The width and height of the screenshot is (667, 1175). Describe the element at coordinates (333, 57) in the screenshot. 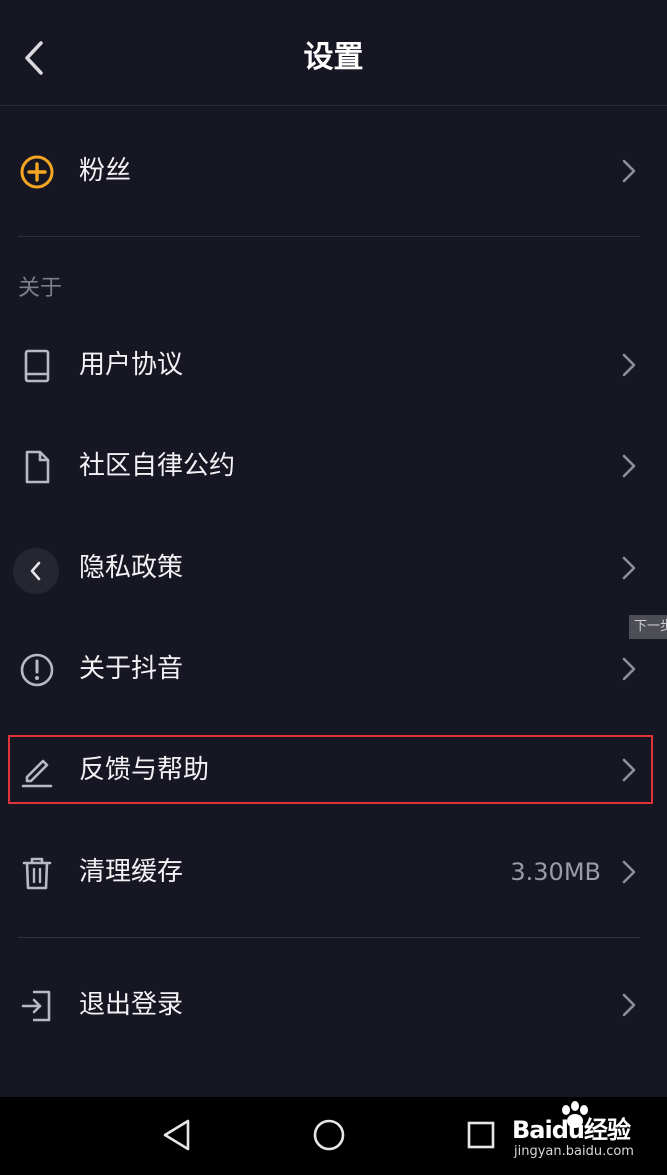

I see `page-title: 设置` at that location.